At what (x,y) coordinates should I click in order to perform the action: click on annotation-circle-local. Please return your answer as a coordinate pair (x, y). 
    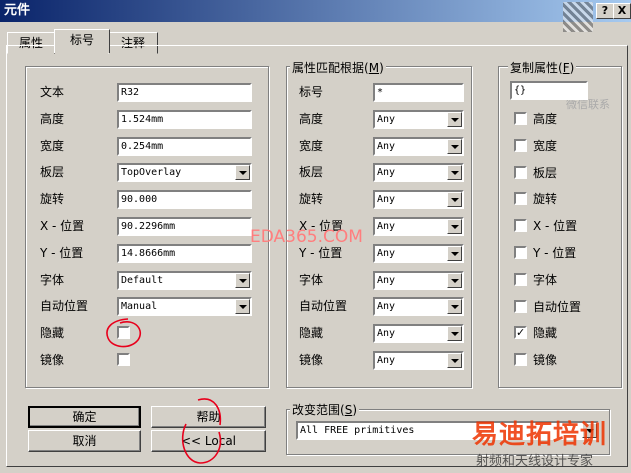
    Looking at the image, I should click on (201, 443).